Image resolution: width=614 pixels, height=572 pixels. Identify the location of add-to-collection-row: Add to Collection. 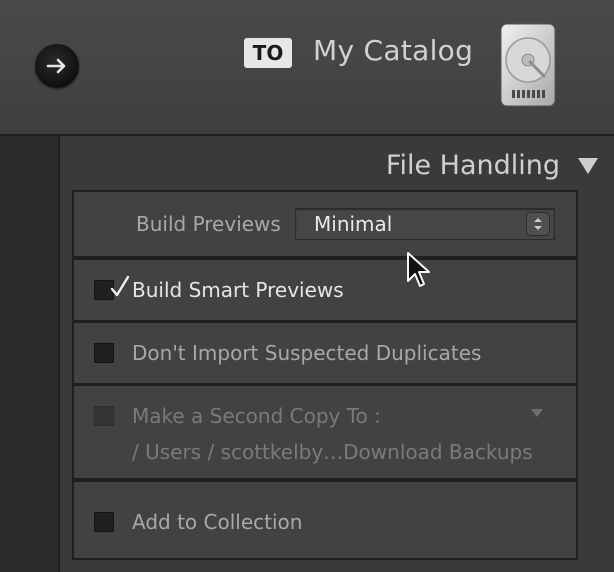
(325, 520).